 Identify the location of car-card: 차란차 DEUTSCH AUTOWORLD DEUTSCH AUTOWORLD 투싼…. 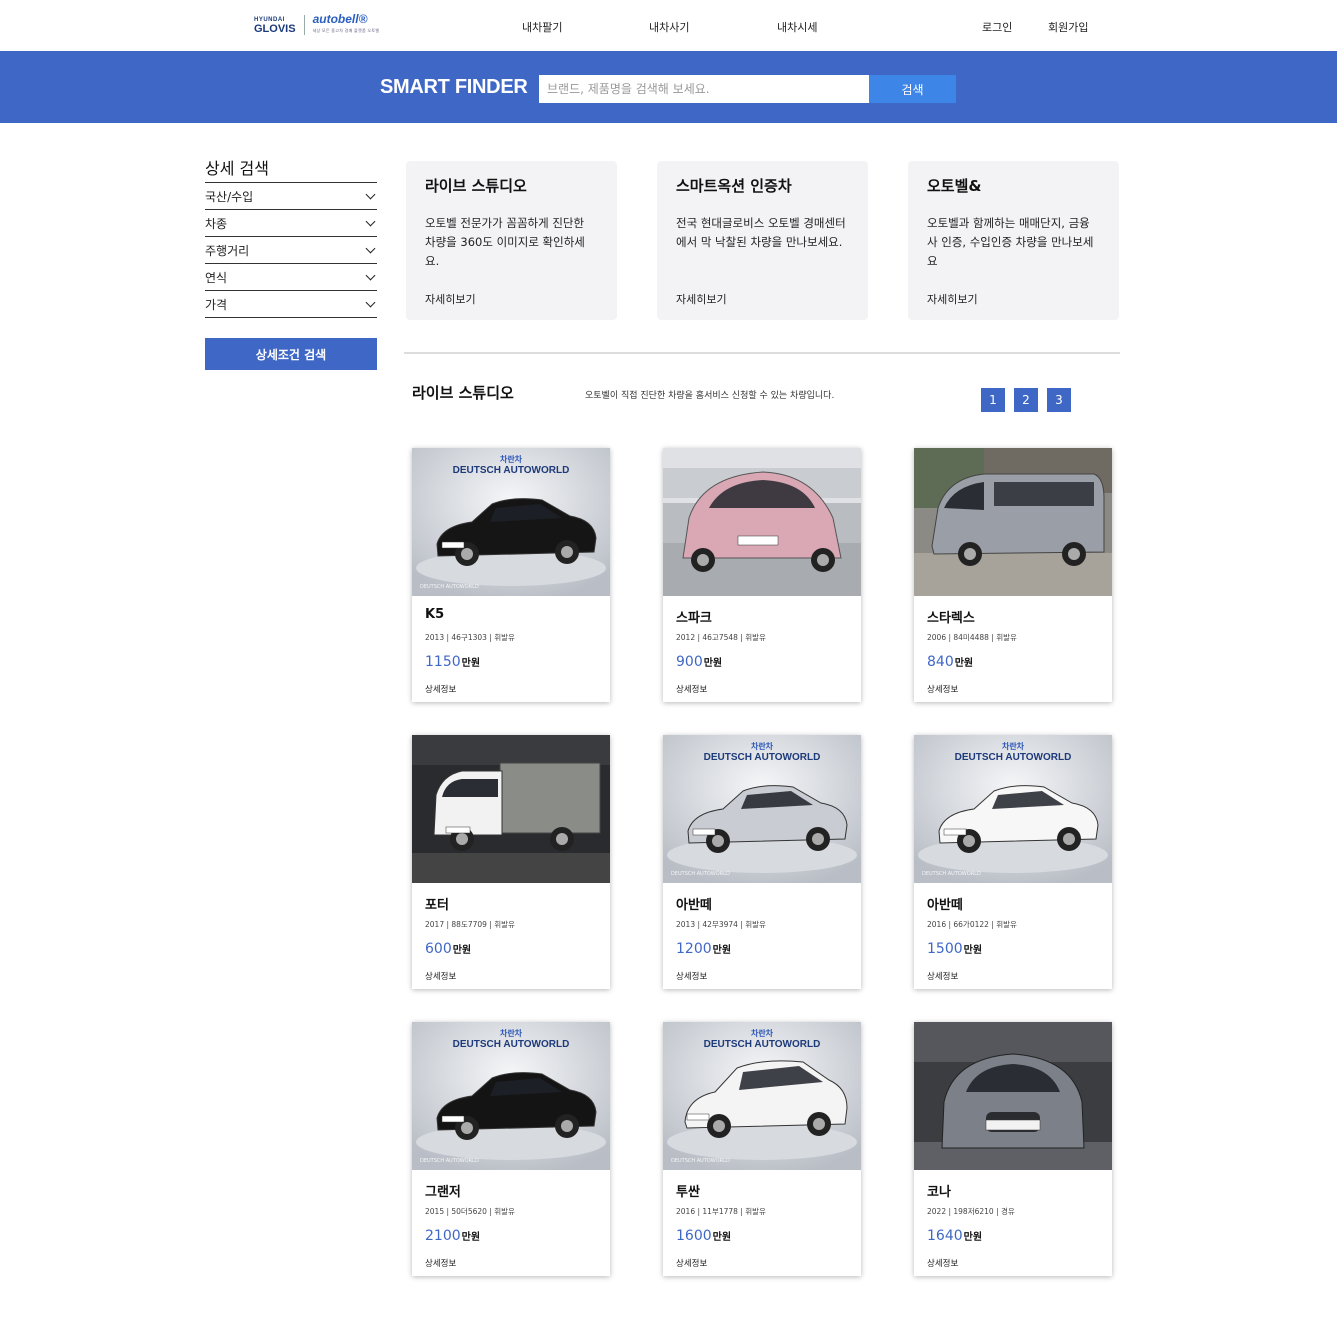
(762, 1149).